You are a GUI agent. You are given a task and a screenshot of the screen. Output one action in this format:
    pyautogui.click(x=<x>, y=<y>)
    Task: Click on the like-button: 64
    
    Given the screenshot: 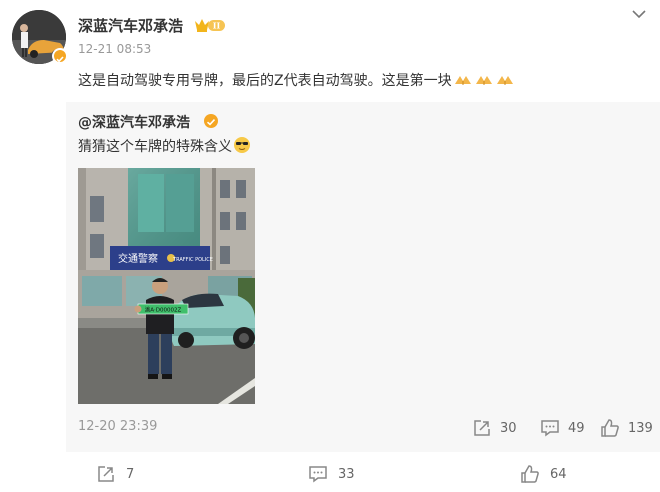 What is the action you would take?
    pyautogui.click(x=543, y=474)
    